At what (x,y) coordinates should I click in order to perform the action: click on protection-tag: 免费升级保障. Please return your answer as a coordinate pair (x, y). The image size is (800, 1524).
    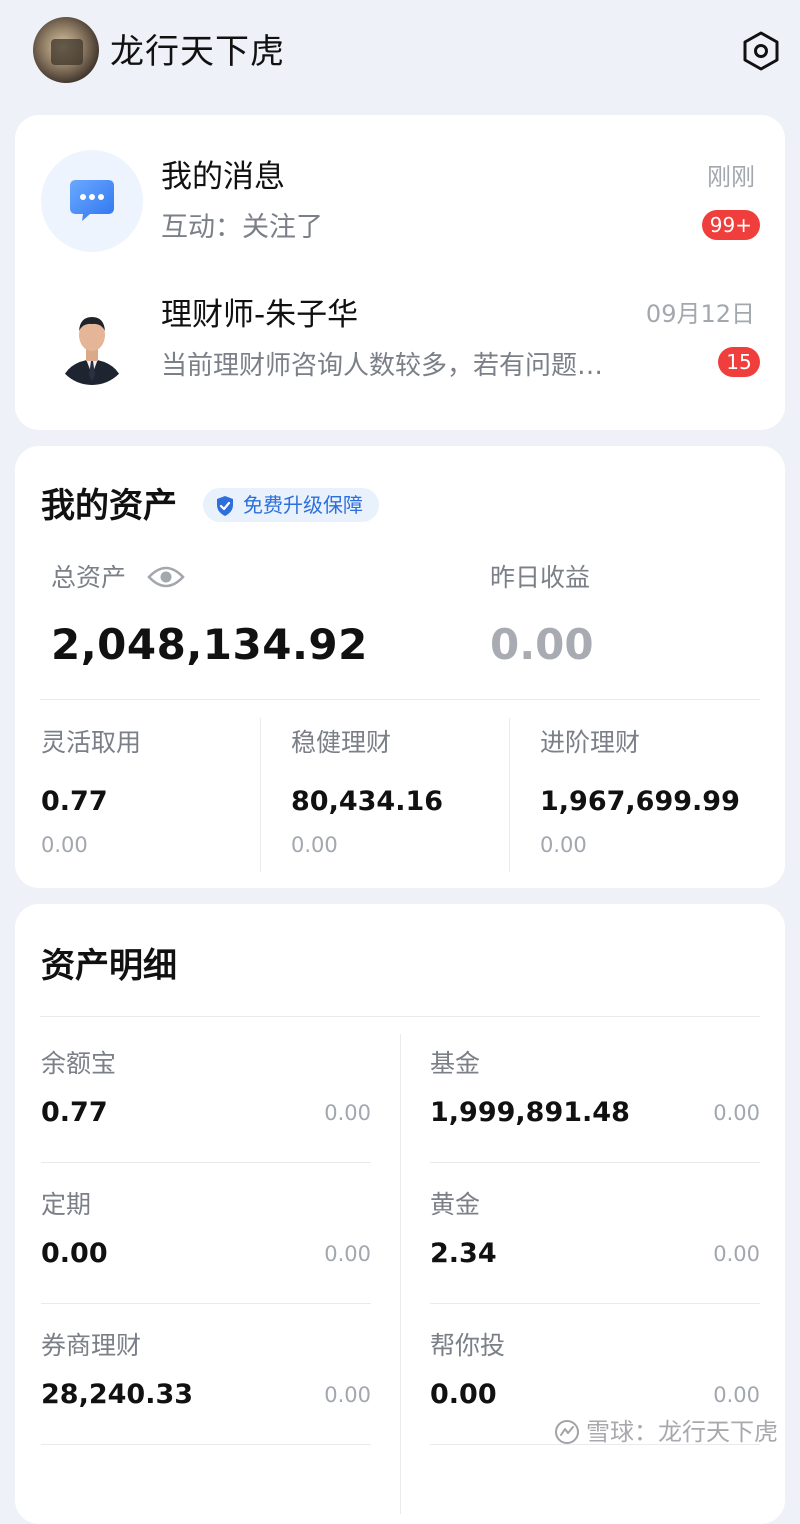
    Looking at the image, I should click on (291, 505).